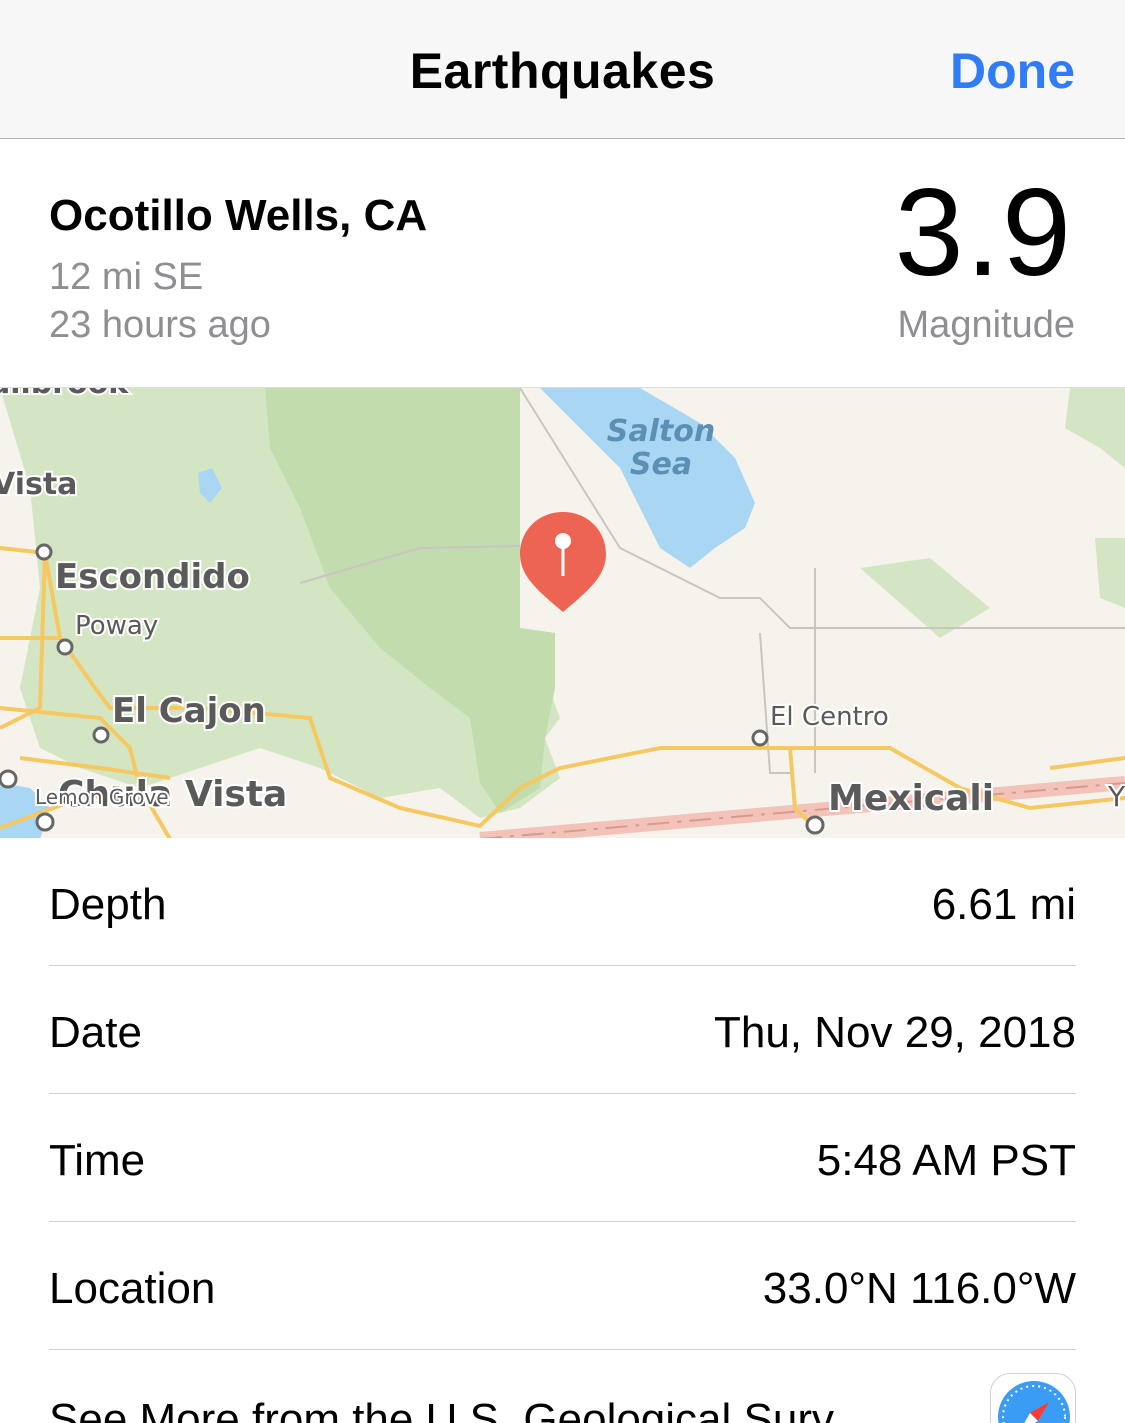  I want to click on detail-row-date: Date Thu, Nov 29, 2018, so click(562, 1030).